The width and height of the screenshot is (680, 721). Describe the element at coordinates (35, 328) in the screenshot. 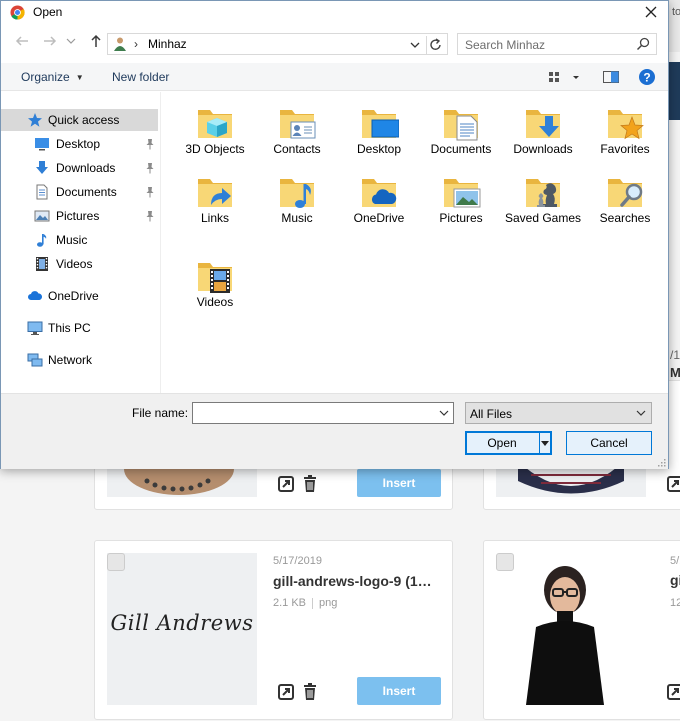

I see `monitor-icon` at that location.